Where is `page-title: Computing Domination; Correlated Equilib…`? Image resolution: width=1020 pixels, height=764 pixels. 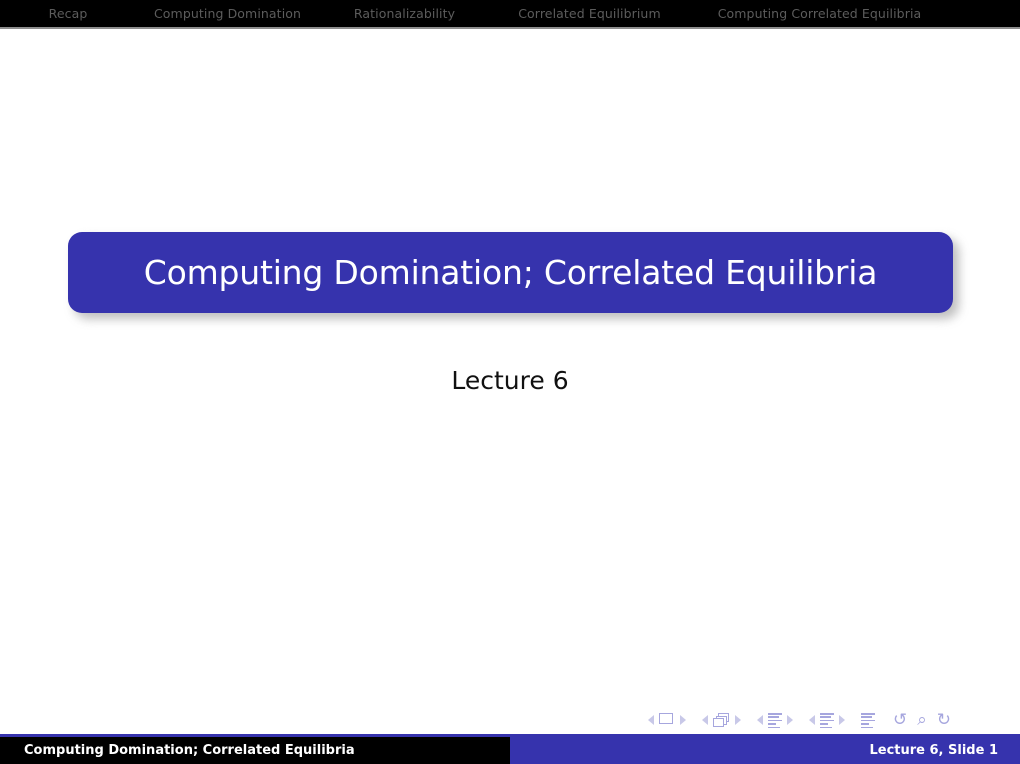
page-title: Computing Domination; Correlated Equilib… is located at coordinates (510, 272).